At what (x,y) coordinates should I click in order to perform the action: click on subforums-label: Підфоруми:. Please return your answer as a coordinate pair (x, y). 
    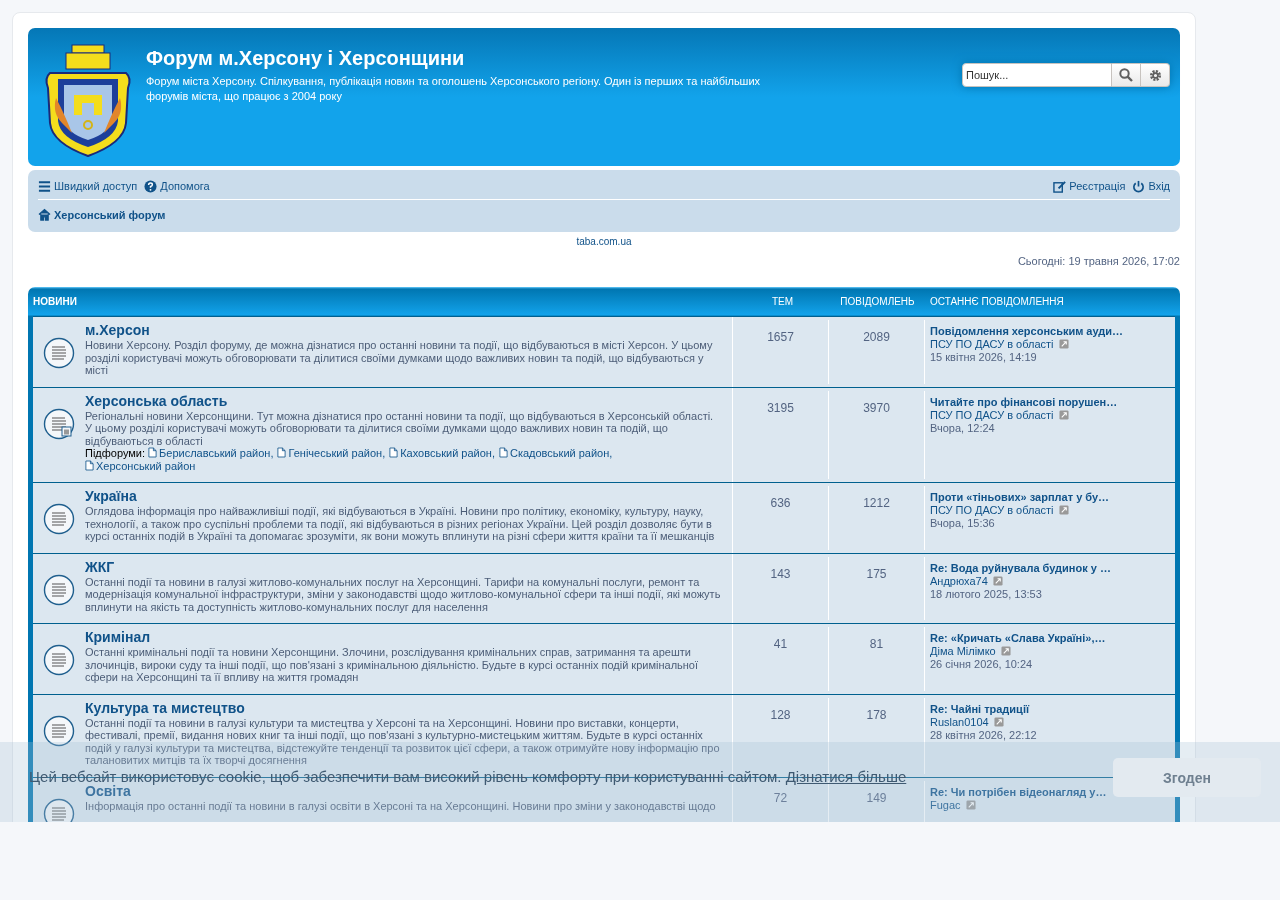
    Looking at the image, I should click on (115, 453).